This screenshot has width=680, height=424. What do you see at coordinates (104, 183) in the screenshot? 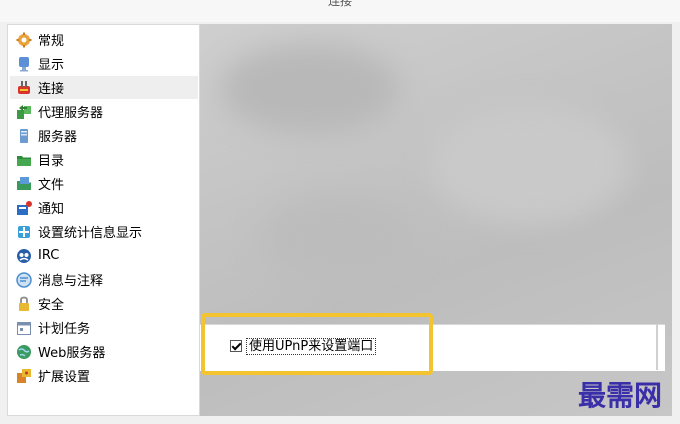
I see `sidebar-item-files: 文件` at bounding box center [104, 183].